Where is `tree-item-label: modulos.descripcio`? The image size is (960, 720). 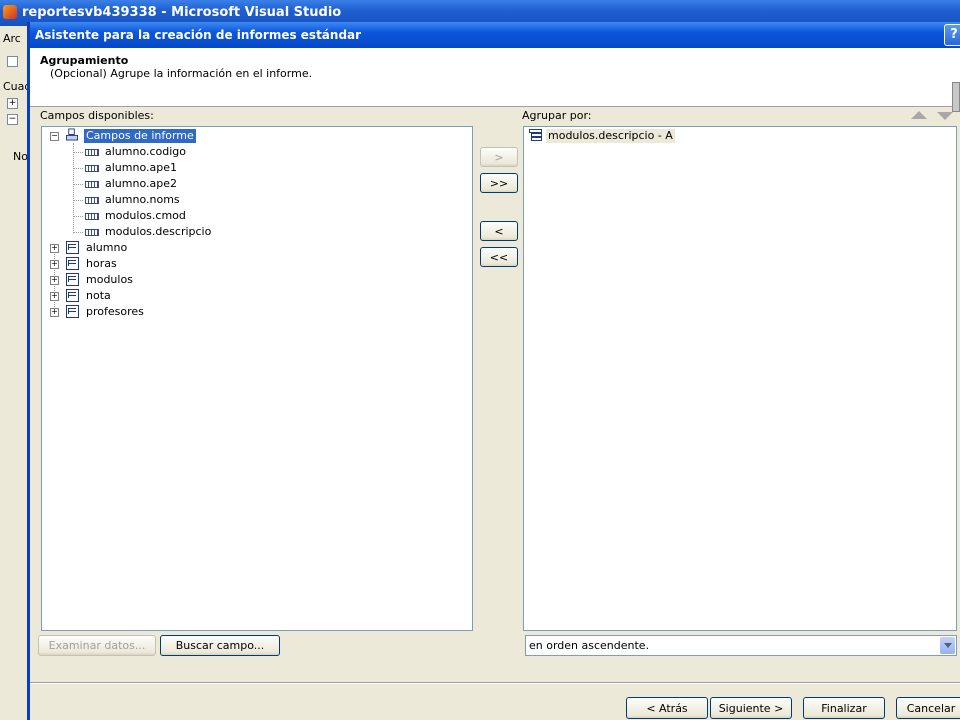 tree-item-label: modulos.descripcio is located at coordinates (158, 231).